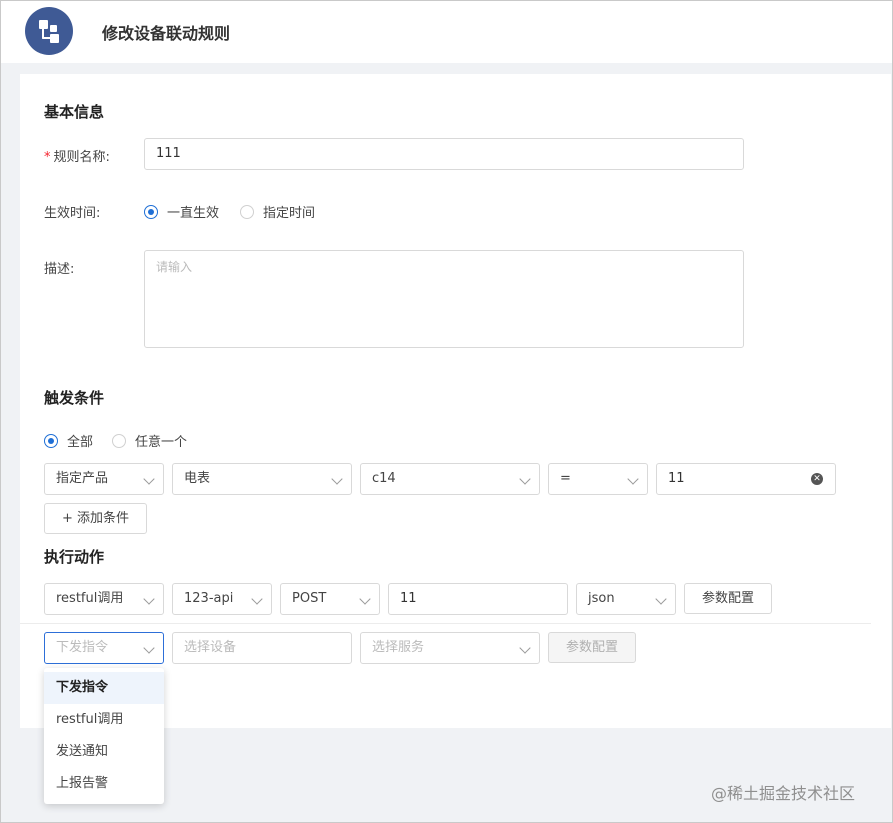 Image resolution: width=893 pixels, height=823 pixels. What do you see at coordinates (197, 478) in the screenshot?
I see `condition-product-value: 电表` at bounding box center [197, 478].